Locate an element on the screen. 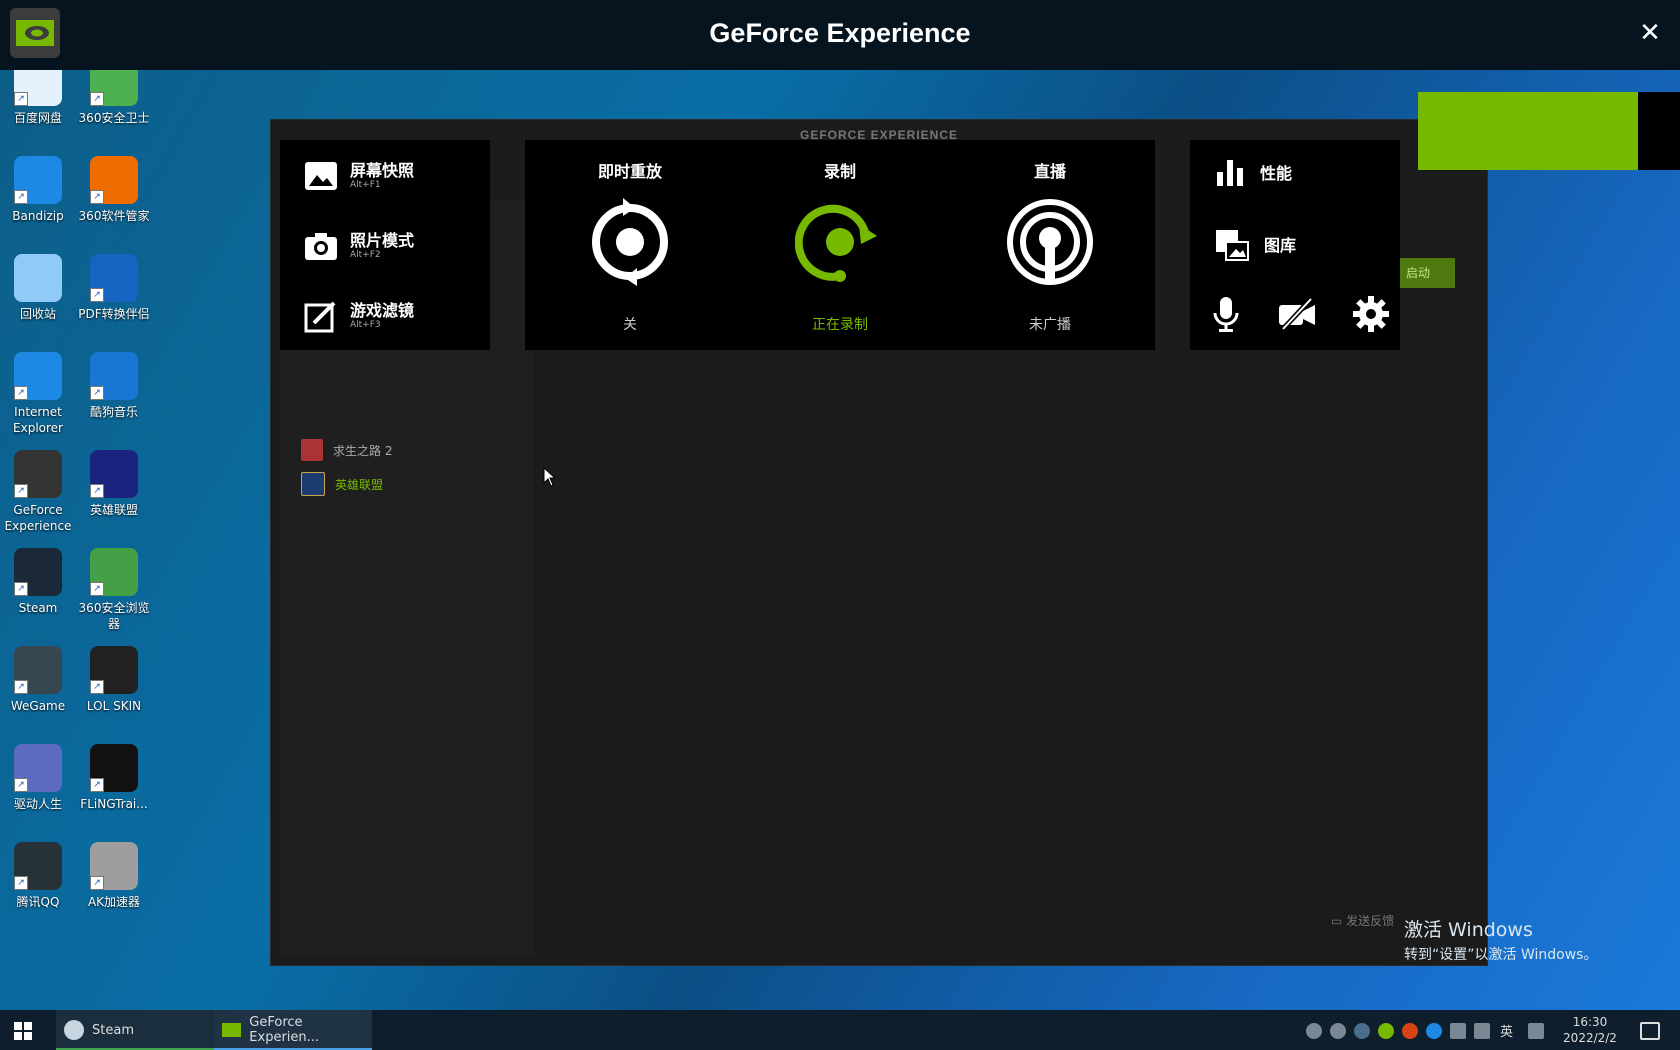  broadcast-title: 直播 is located at coordinates (1049, 171).